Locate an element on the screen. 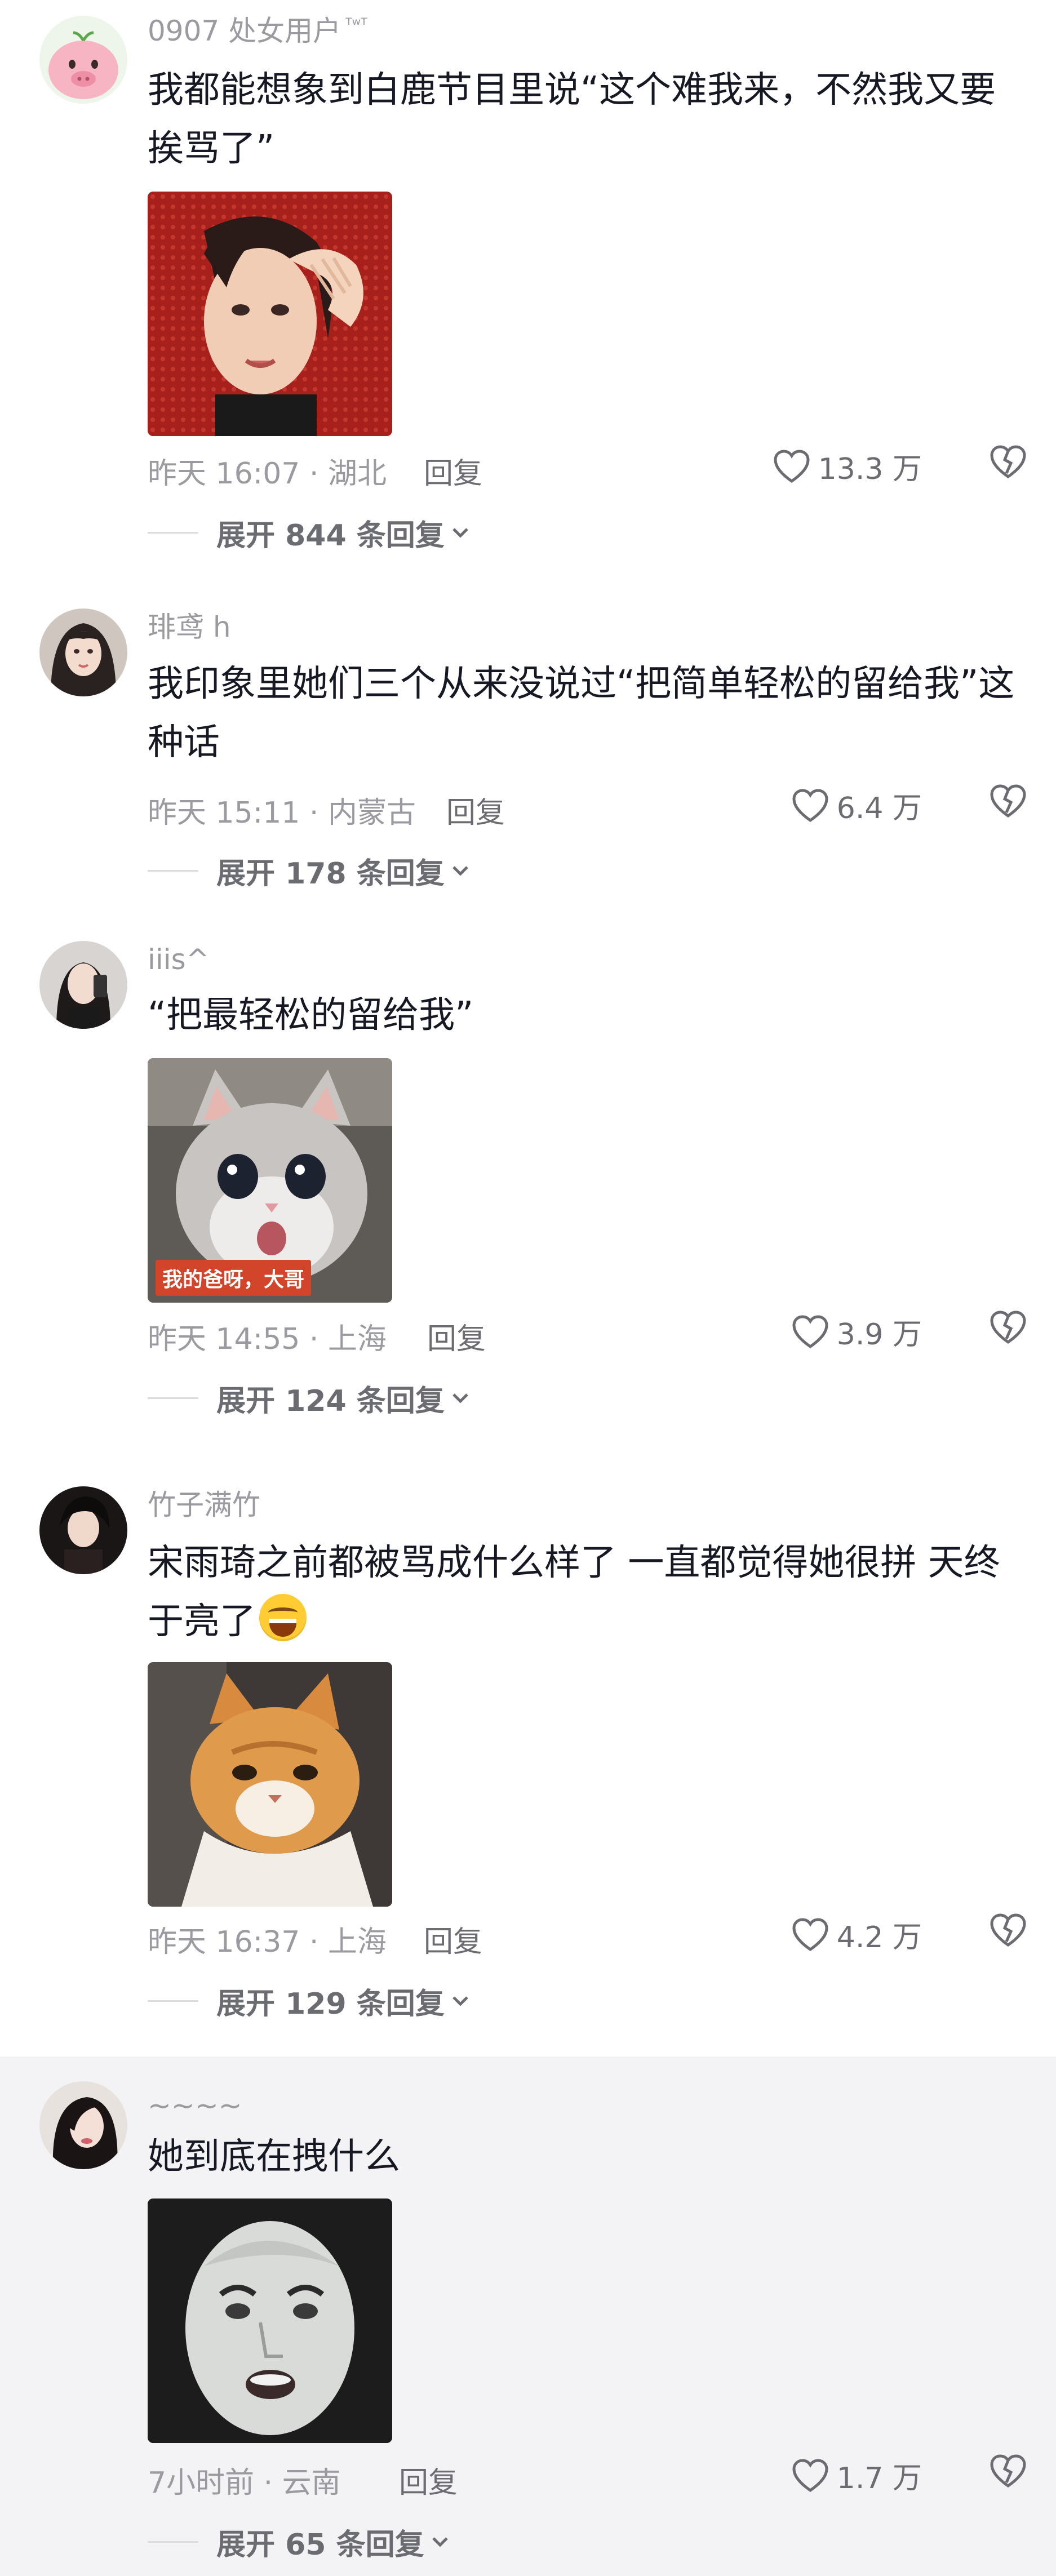 Image resolution: width=1056 pixels, height=2576 pixels. like-count: 3.9 万 is located at coordinates (879, 1335).